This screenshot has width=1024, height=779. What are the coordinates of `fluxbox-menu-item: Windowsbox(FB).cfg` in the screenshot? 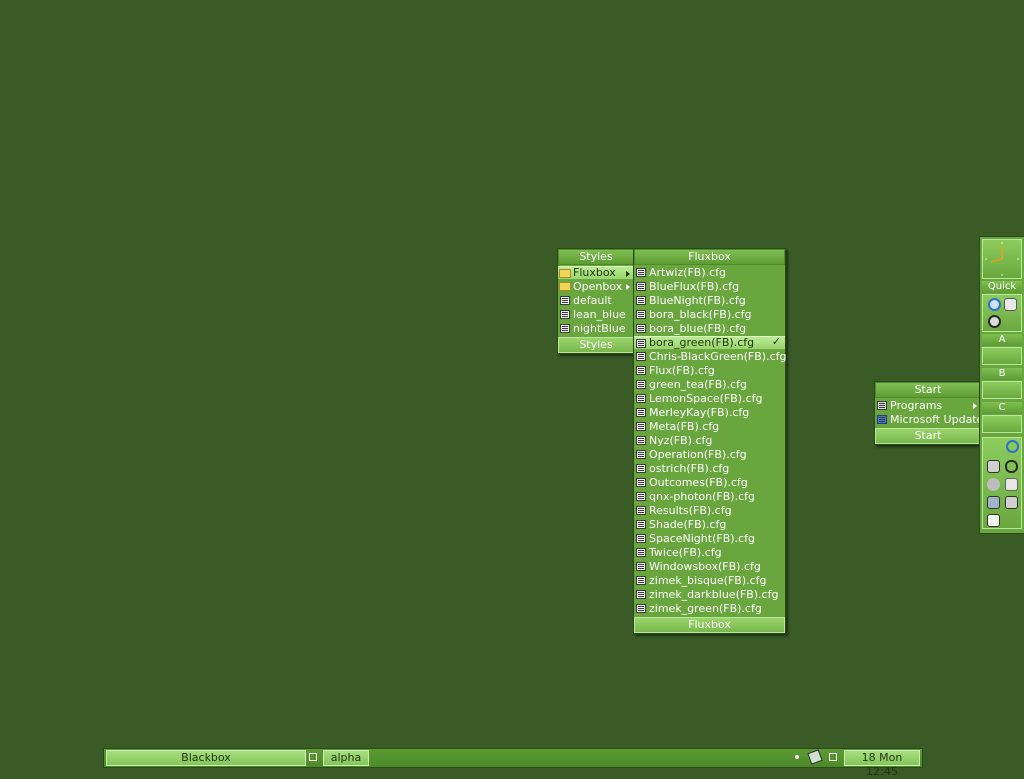 It's located at (709, 567).